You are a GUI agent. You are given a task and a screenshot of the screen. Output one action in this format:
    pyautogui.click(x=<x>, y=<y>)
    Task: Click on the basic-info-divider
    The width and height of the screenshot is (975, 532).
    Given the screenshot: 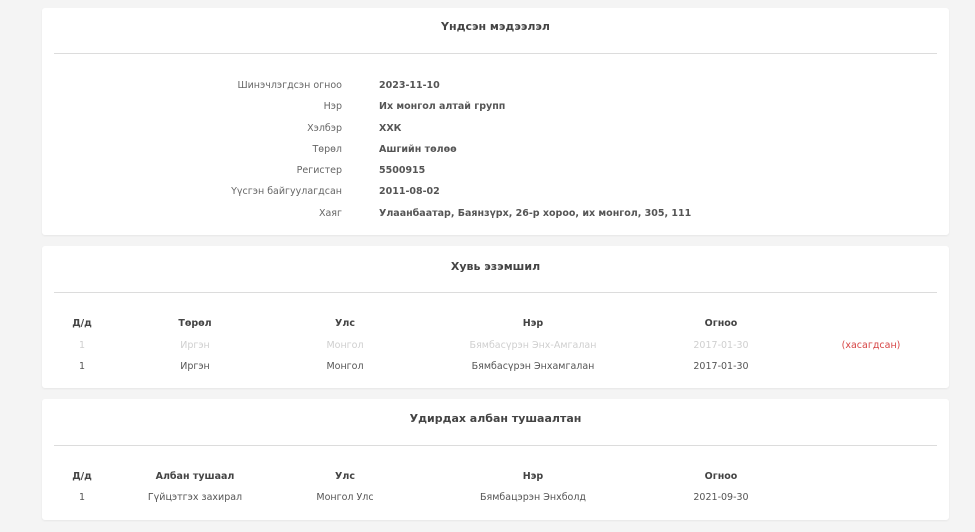 What is the action you would take?
    pyautogui.click(x=495, y=53)
    